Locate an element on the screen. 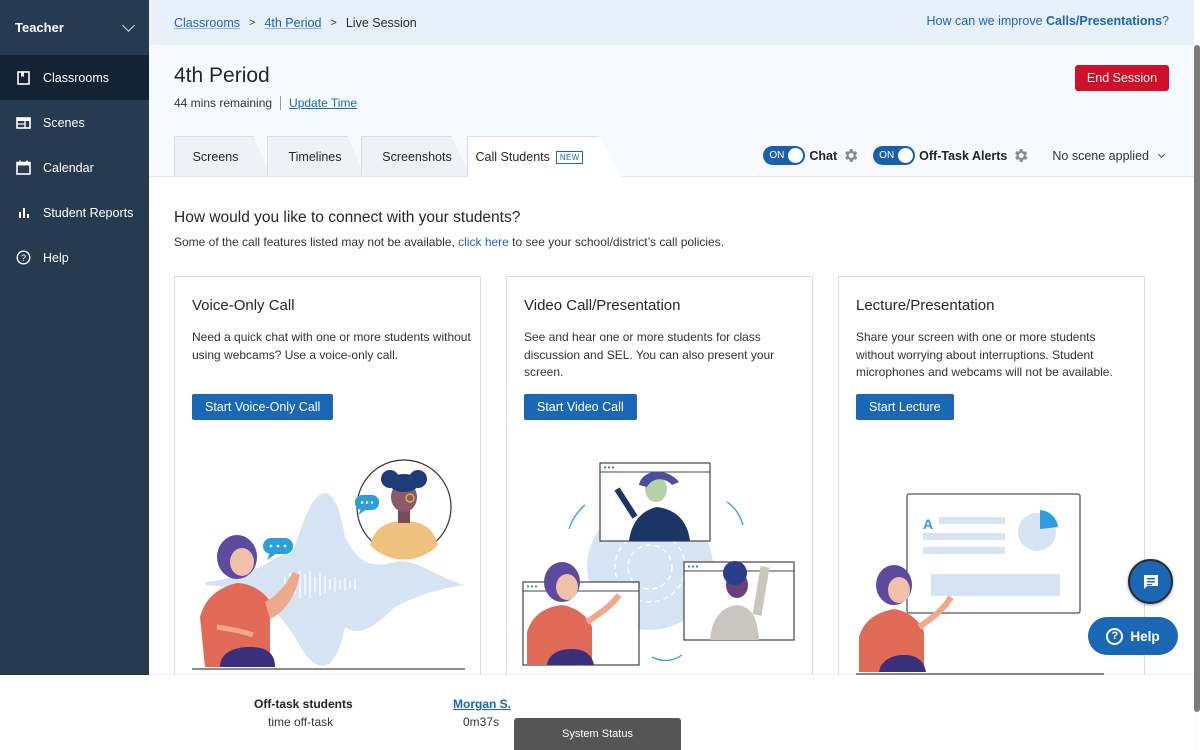 This screenshot has height=750, width=1200. start-voice-call-button: Start Voice-Only Call is located at coordinates (263, 407).